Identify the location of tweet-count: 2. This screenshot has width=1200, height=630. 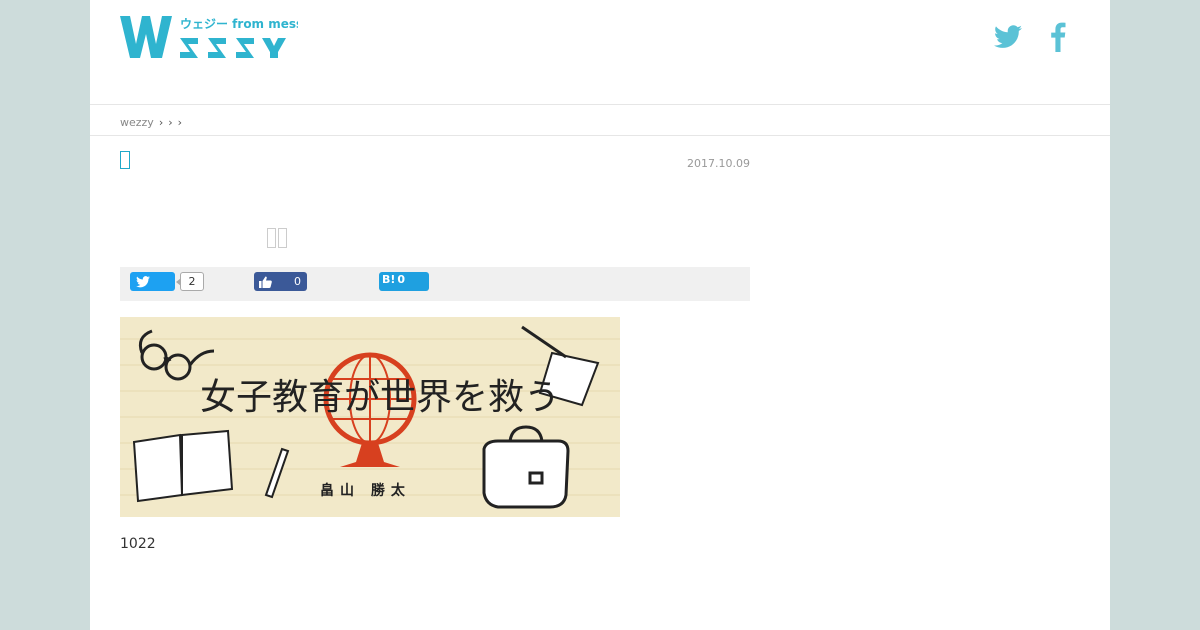
(190, 281).